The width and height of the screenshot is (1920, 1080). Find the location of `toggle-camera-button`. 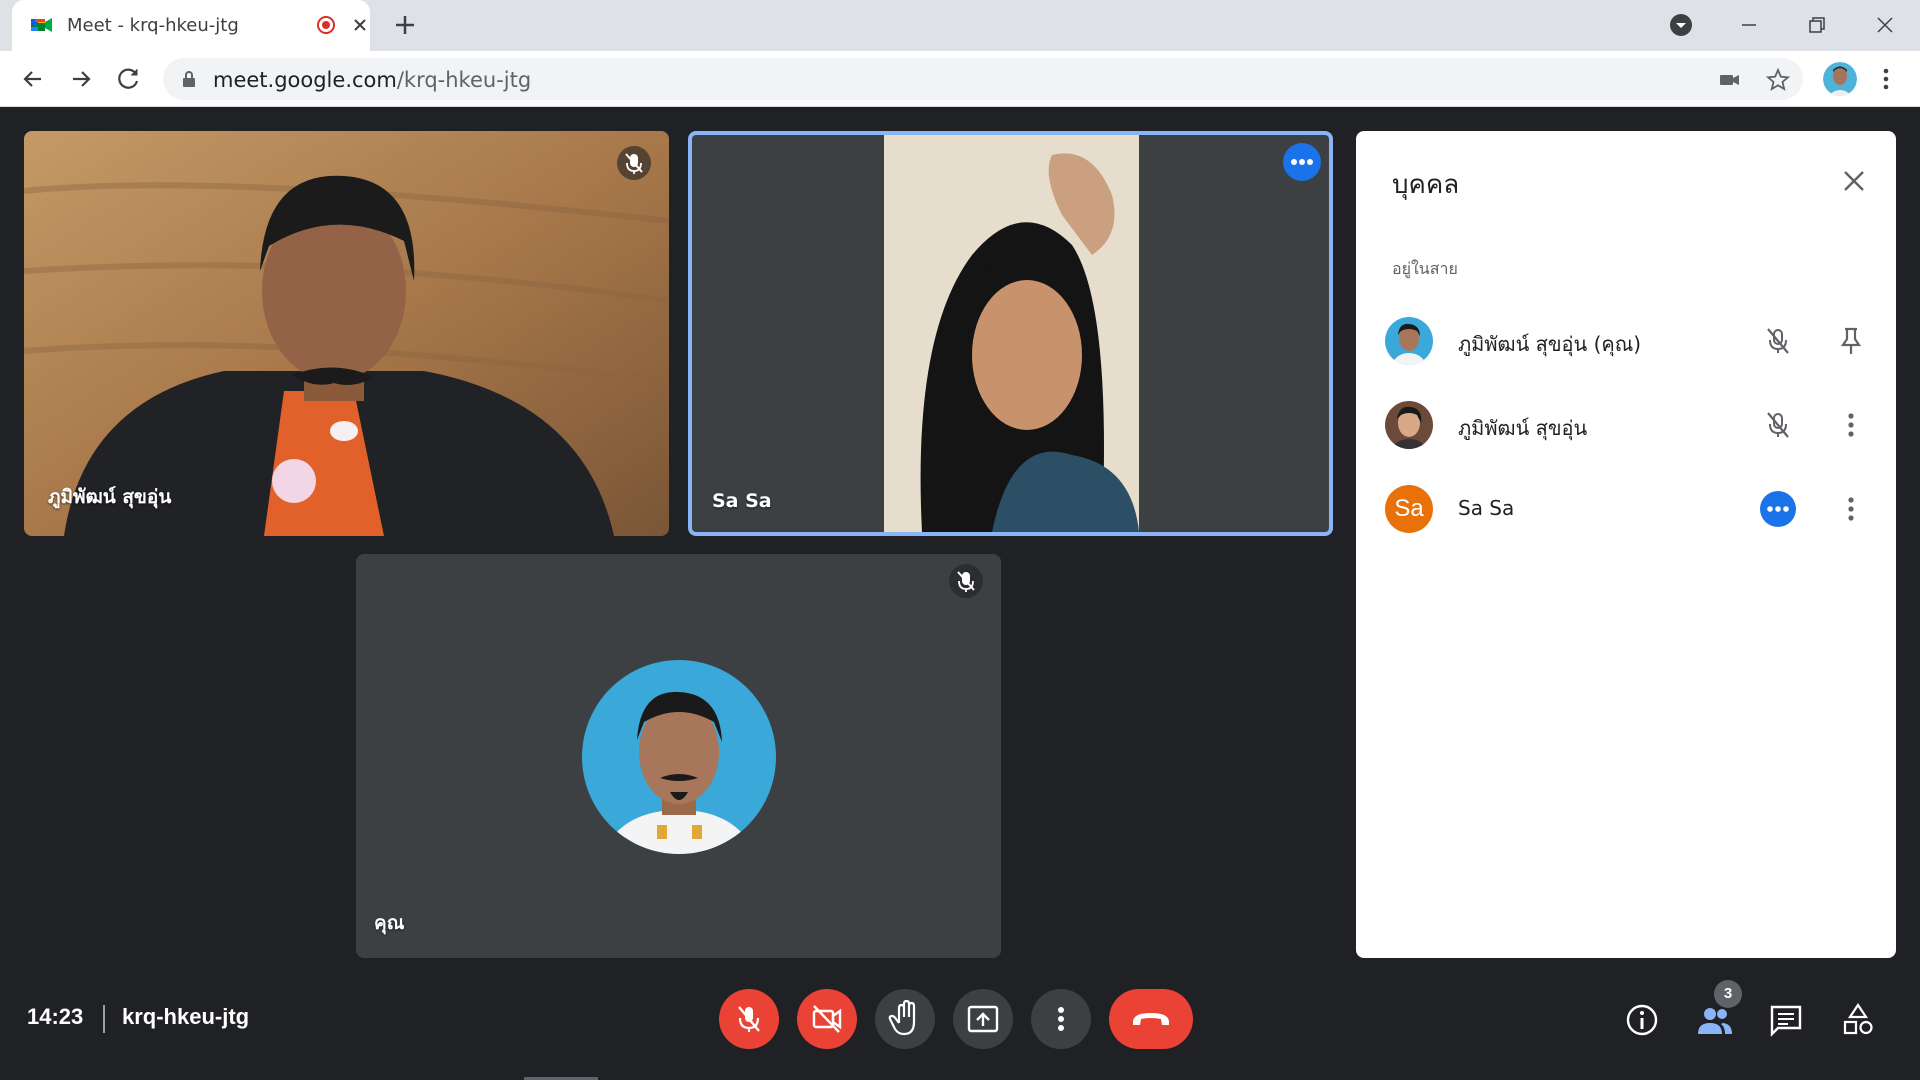

toggle-camera-button is located at coordinates (827, 1019).